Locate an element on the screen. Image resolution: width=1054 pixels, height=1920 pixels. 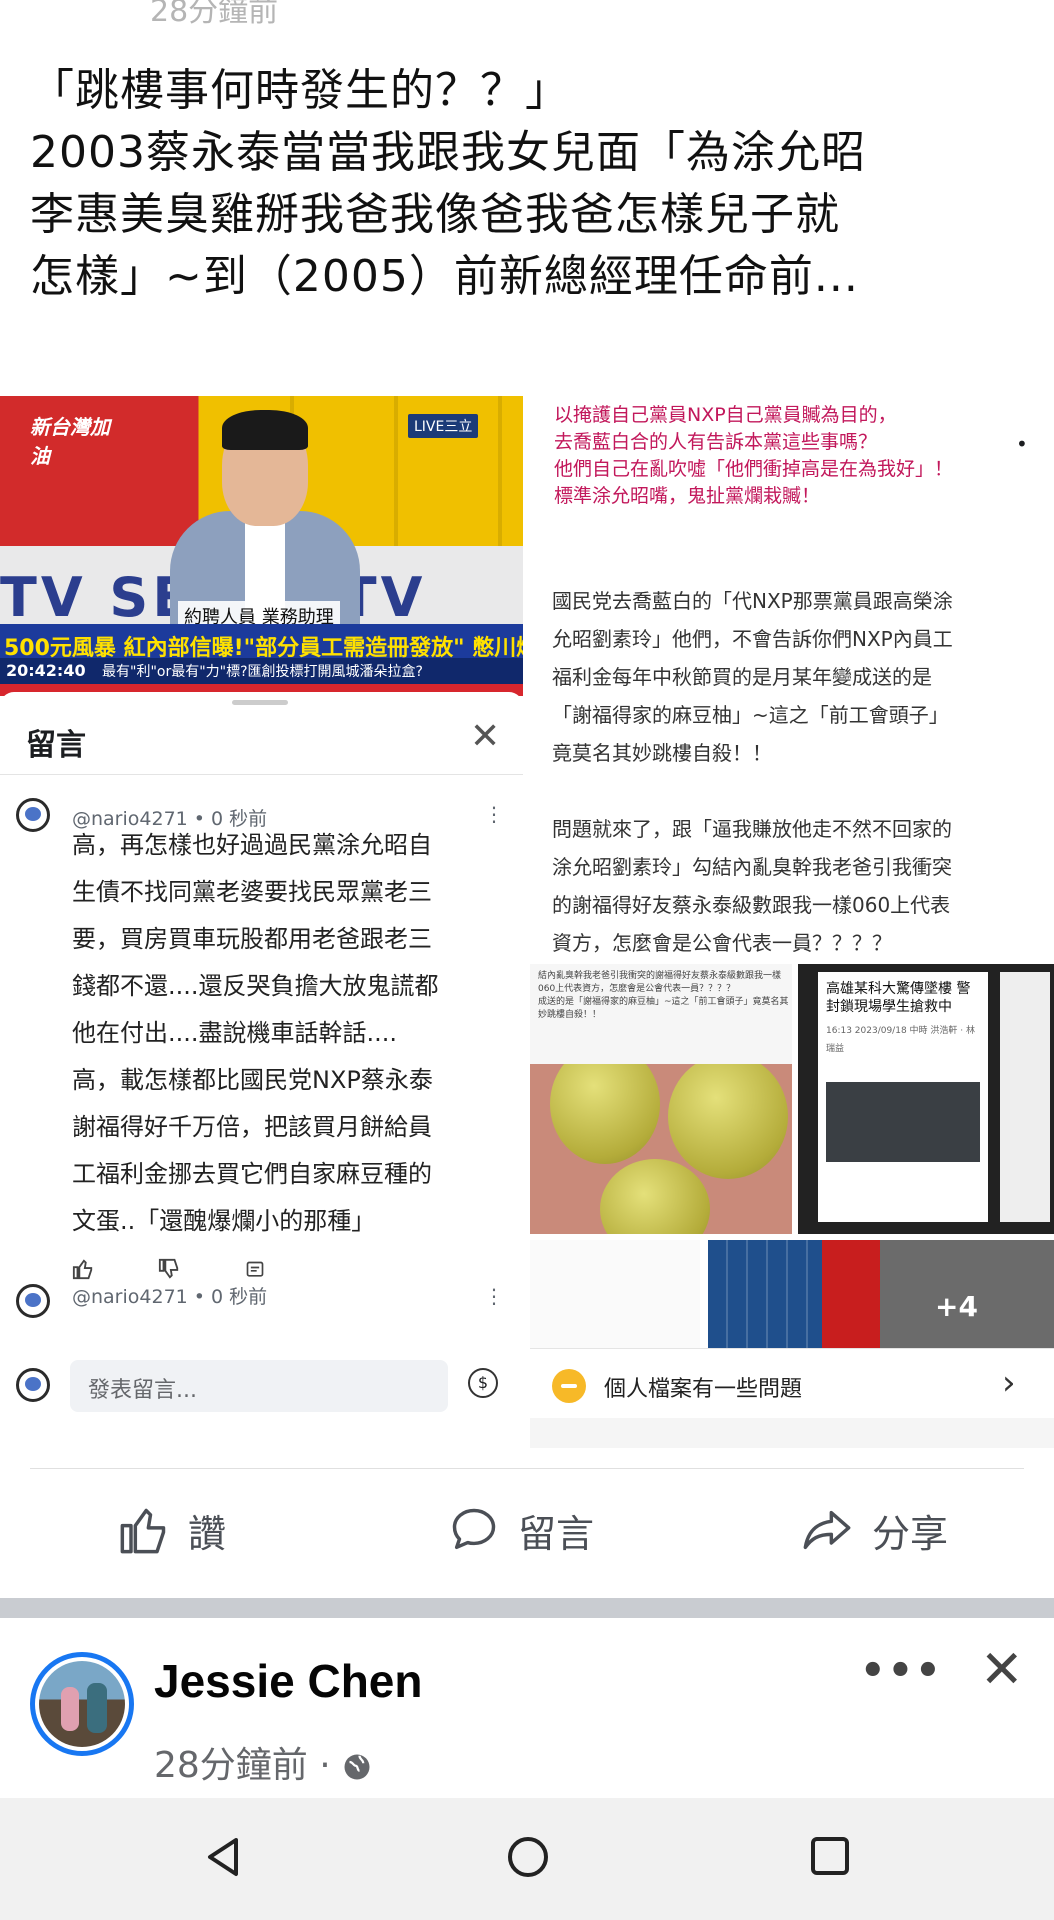
tv-bottom-text: 最有"利"or最有"力"標?匯創投標打開風城潘朵拉盒? is located at coordinates (262, 672).